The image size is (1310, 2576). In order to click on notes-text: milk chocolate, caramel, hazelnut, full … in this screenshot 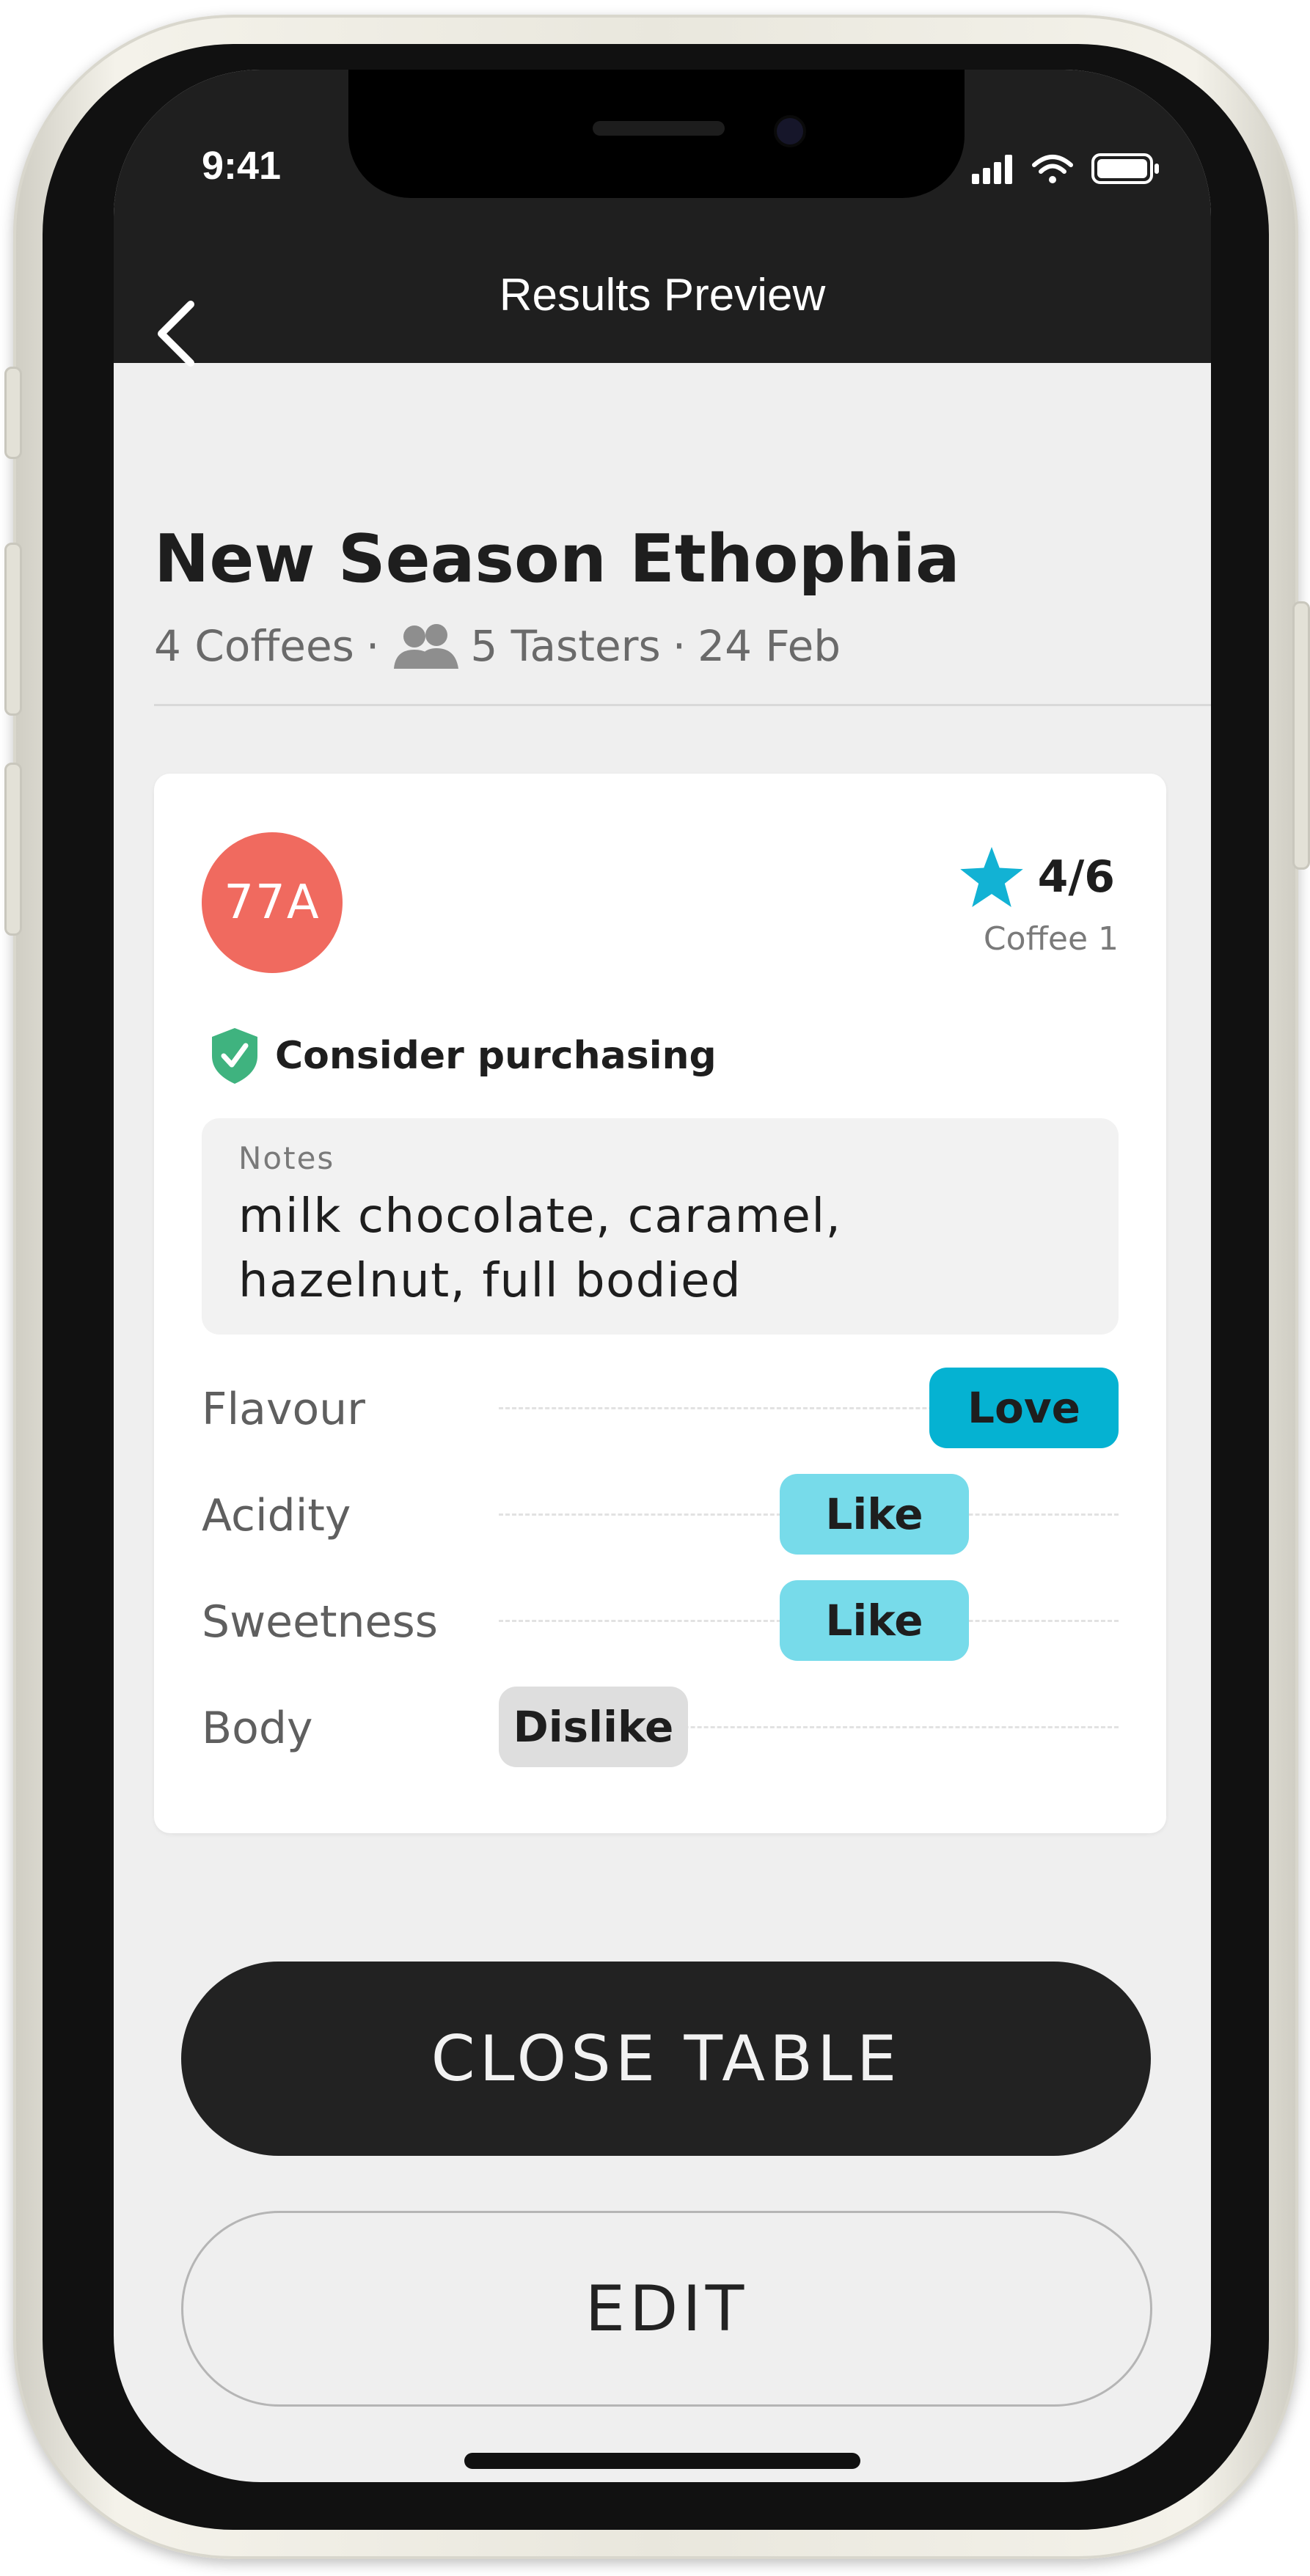, I will do `click(540, 1249)`.